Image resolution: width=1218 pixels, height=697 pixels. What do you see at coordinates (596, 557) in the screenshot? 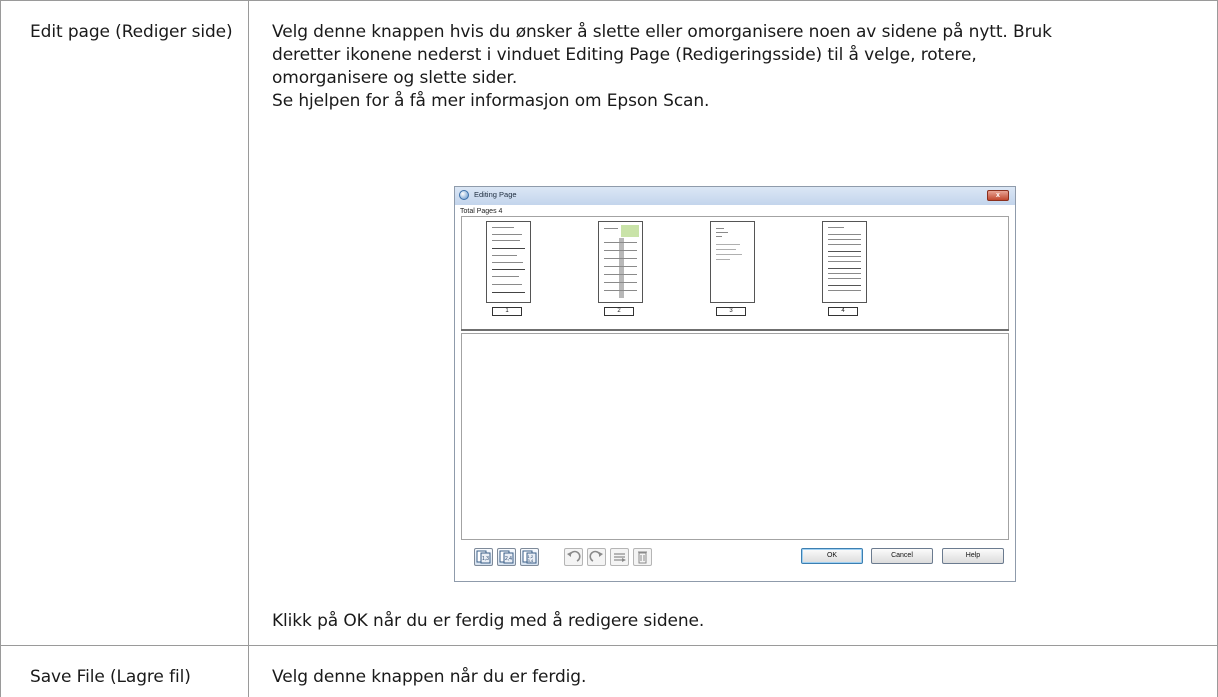
I see `rotate-right-icon` at bounding box center [596, 557].